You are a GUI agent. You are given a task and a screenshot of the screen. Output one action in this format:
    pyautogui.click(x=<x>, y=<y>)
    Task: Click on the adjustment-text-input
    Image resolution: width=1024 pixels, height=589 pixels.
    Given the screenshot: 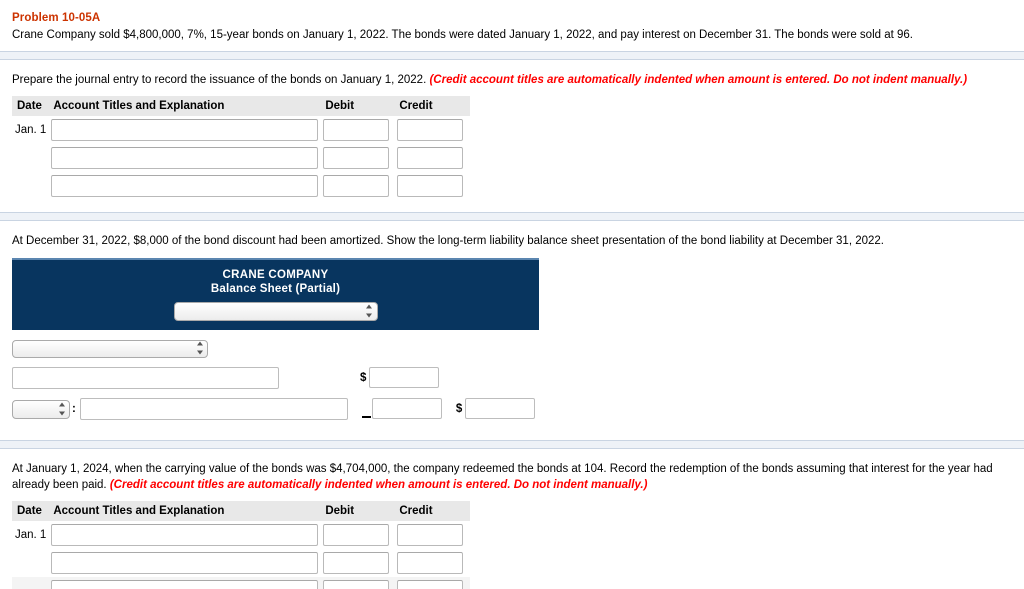 What is the action you would take?
    pyautogui.click(x=213, y=408)
    